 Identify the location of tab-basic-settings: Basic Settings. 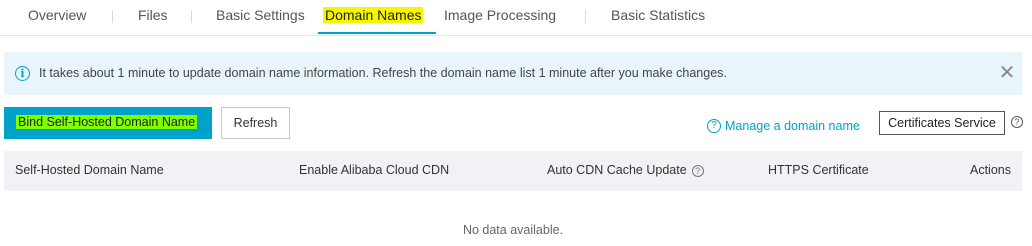
(260, 15).